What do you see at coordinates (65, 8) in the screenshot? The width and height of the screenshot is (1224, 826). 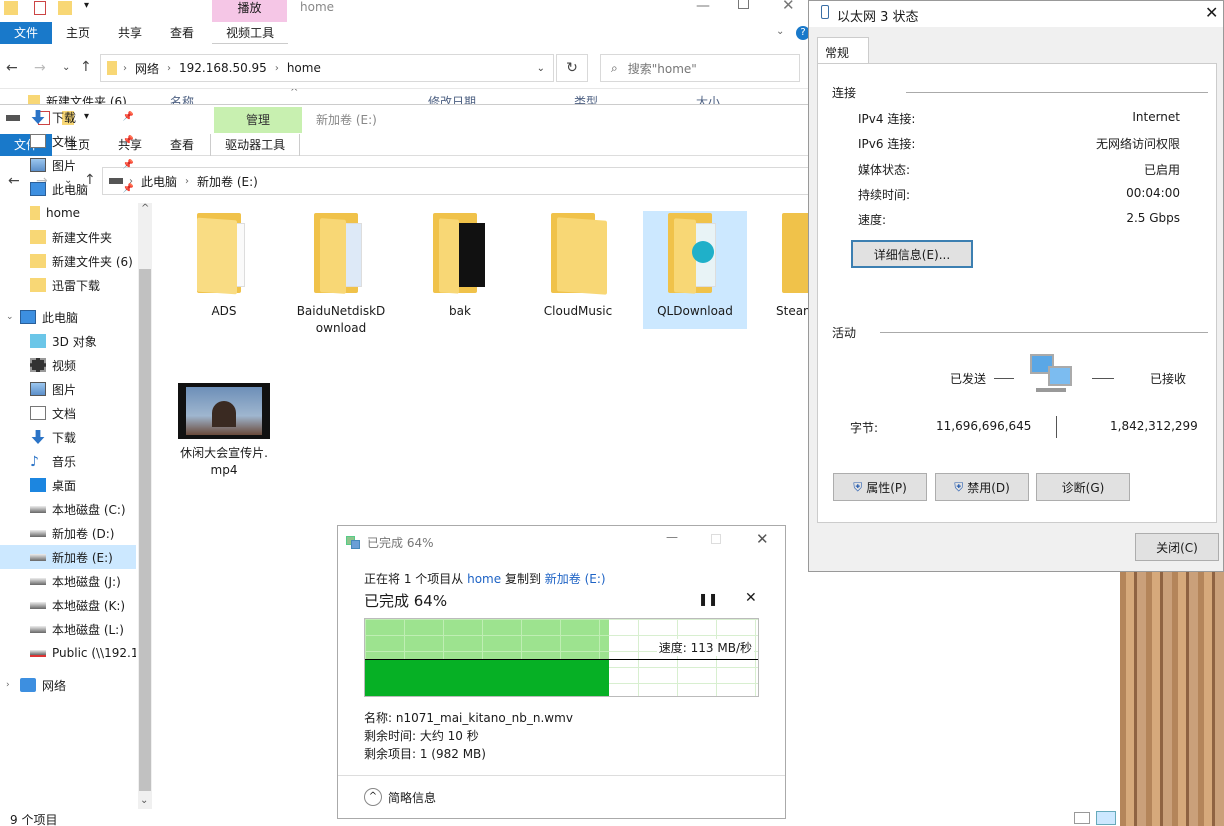 I see `new-folder-icon` at bounding box center [65, 8].